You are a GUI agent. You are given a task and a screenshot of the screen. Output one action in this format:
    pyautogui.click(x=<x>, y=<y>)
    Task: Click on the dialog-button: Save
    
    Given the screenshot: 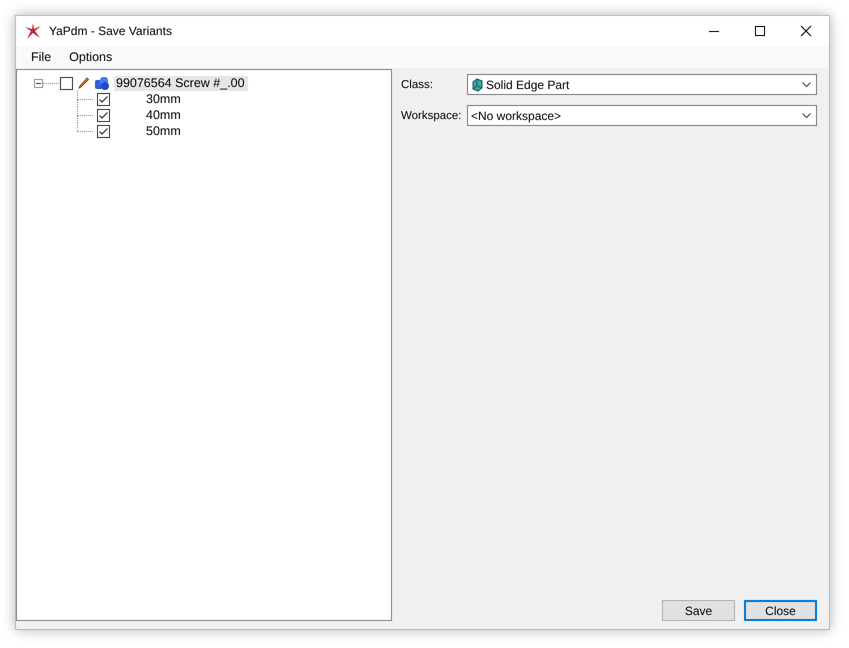 What is the action you would take?
    pyautogui.click(x=698, y=610)
    